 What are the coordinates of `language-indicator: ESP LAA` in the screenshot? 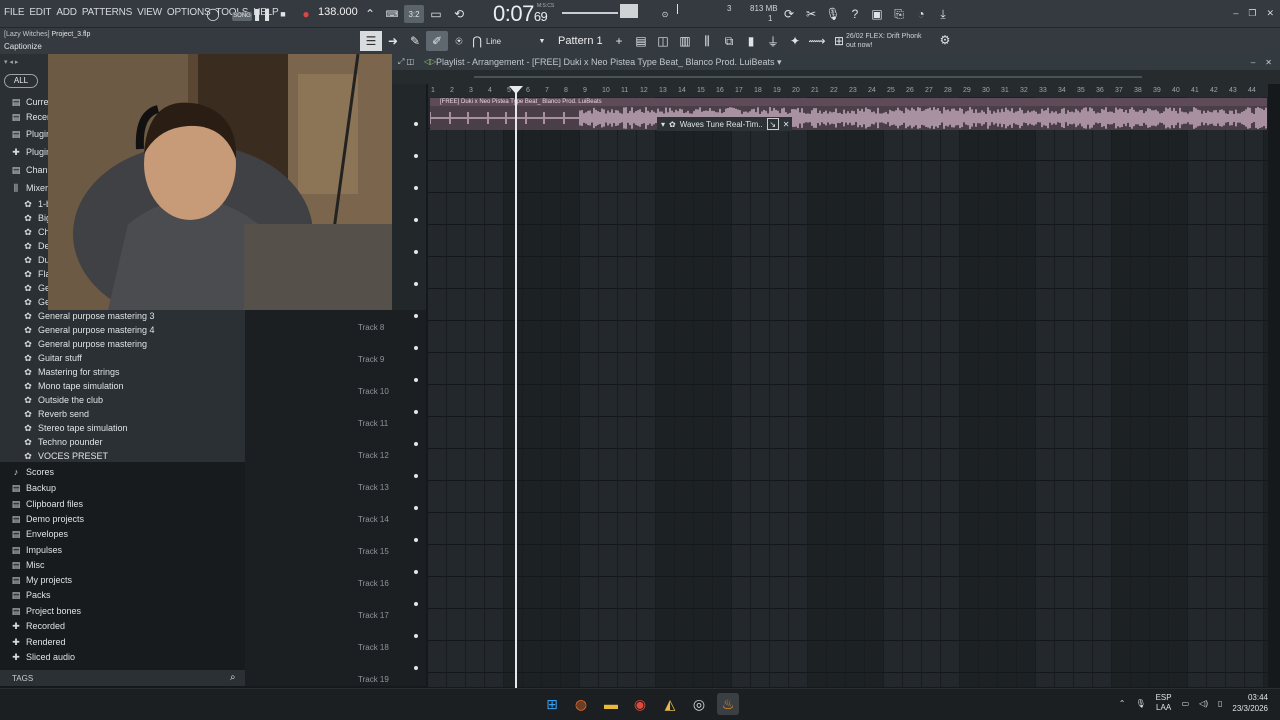 It's located at (1164, 703).